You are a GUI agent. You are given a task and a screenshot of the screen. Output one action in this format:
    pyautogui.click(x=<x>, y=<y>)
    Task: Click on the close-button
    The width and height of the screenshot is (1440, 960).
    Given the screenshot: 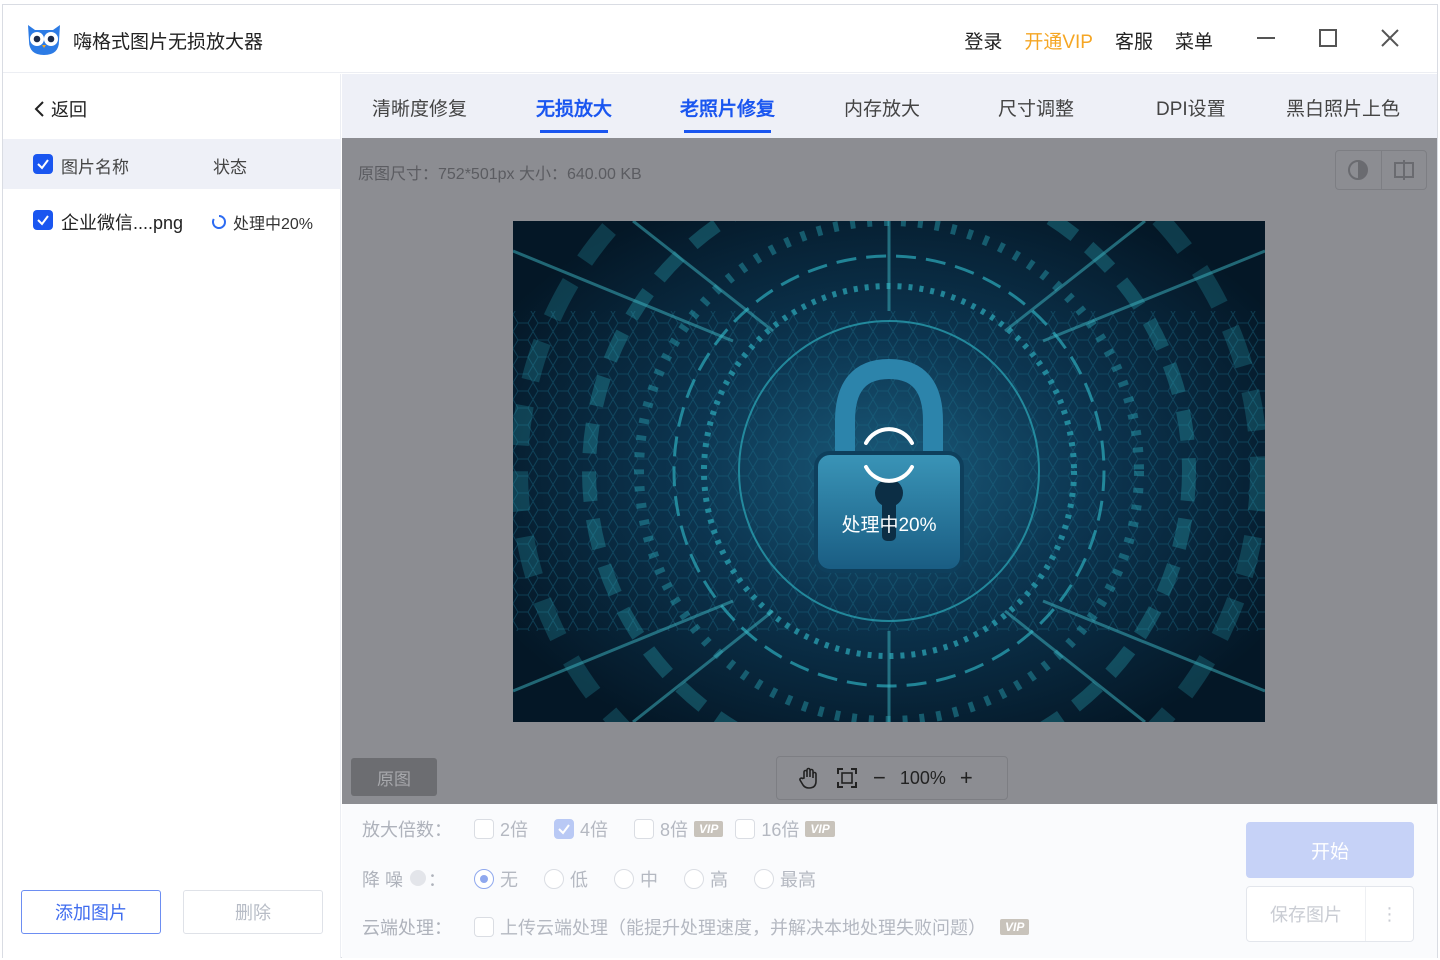 What is the action you would take?
    pyautogui.click(x=1390, y=38)
    